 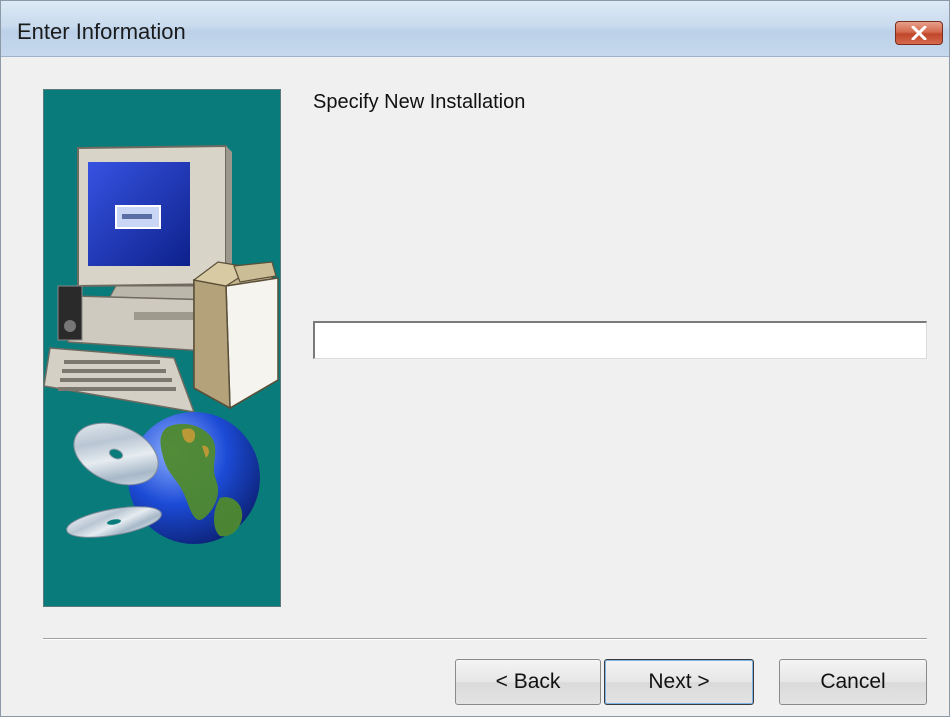 I want to click on window-title: Enter Information, so click(x=101, y=31).